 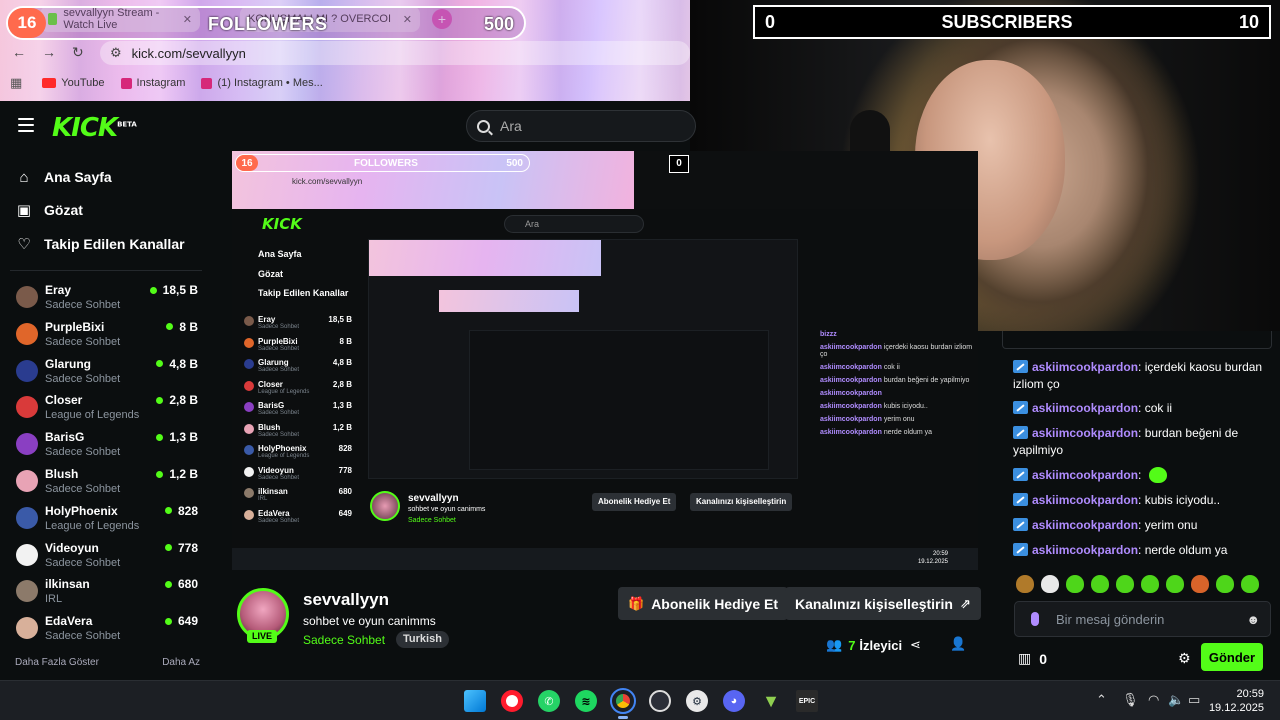 I want to click on bookmark-instagram: Instagram, so click(x=152, y=83).